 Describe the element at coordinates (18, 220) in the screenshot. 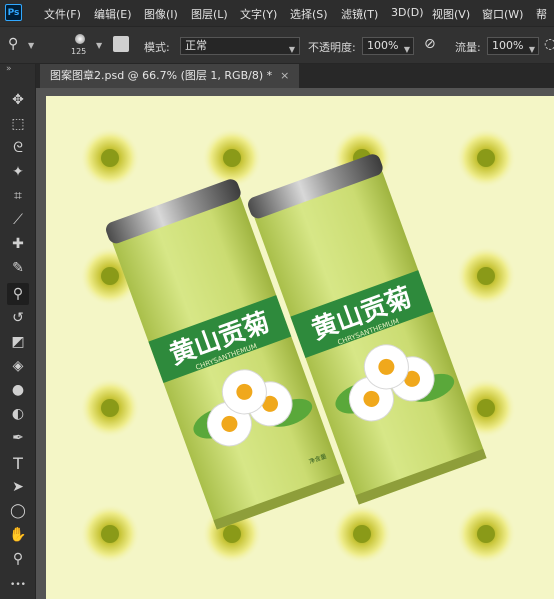

I see `eyedropper-tool-icon: ⟋` at that location.